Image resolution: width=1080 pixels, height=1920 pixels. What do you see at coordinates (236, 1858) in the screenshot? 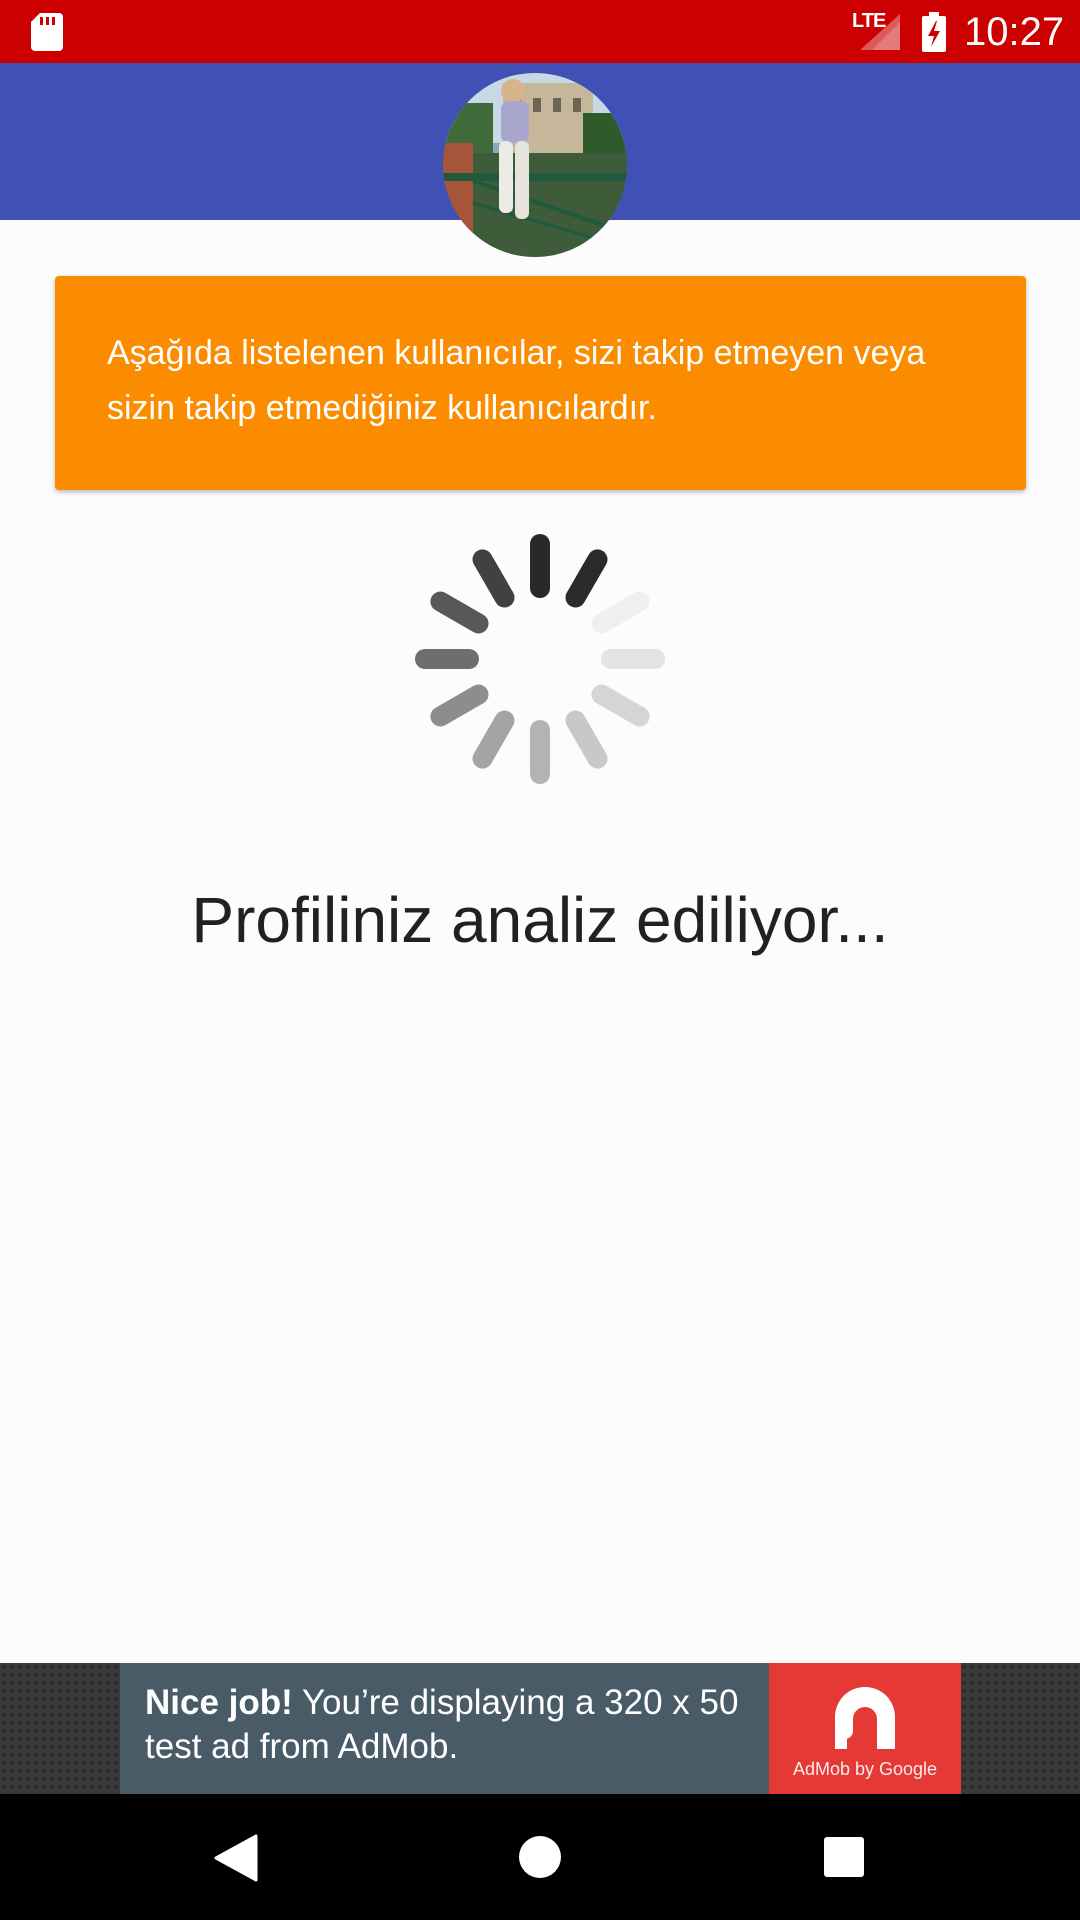
I see `back-icon` at bounding box center [236, 1858].